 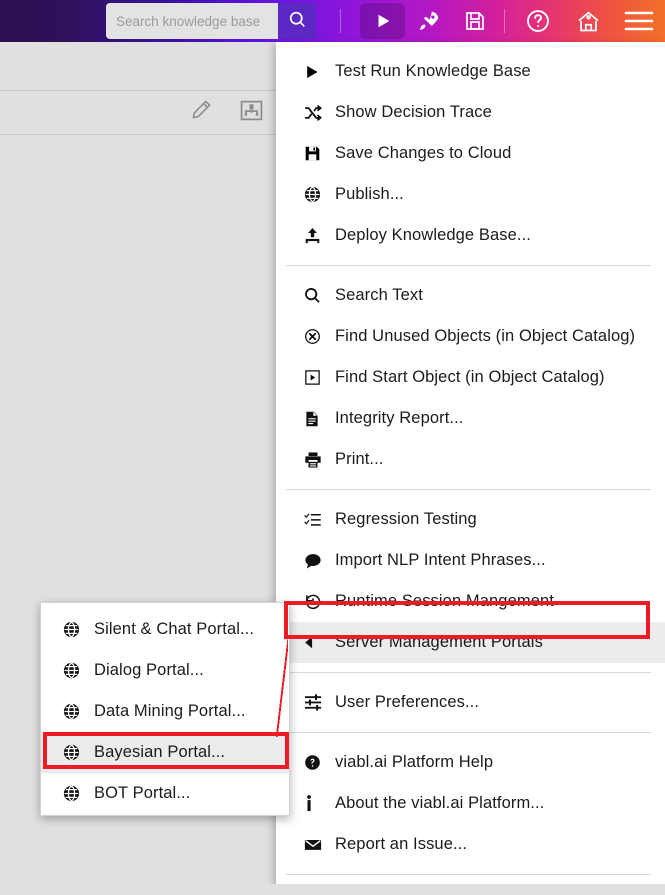 What do you see at coordinates (423, 153) in the screenshot?
I see `menu-item-label: Save Changes to Cloud` at bounding box center [423, 153].